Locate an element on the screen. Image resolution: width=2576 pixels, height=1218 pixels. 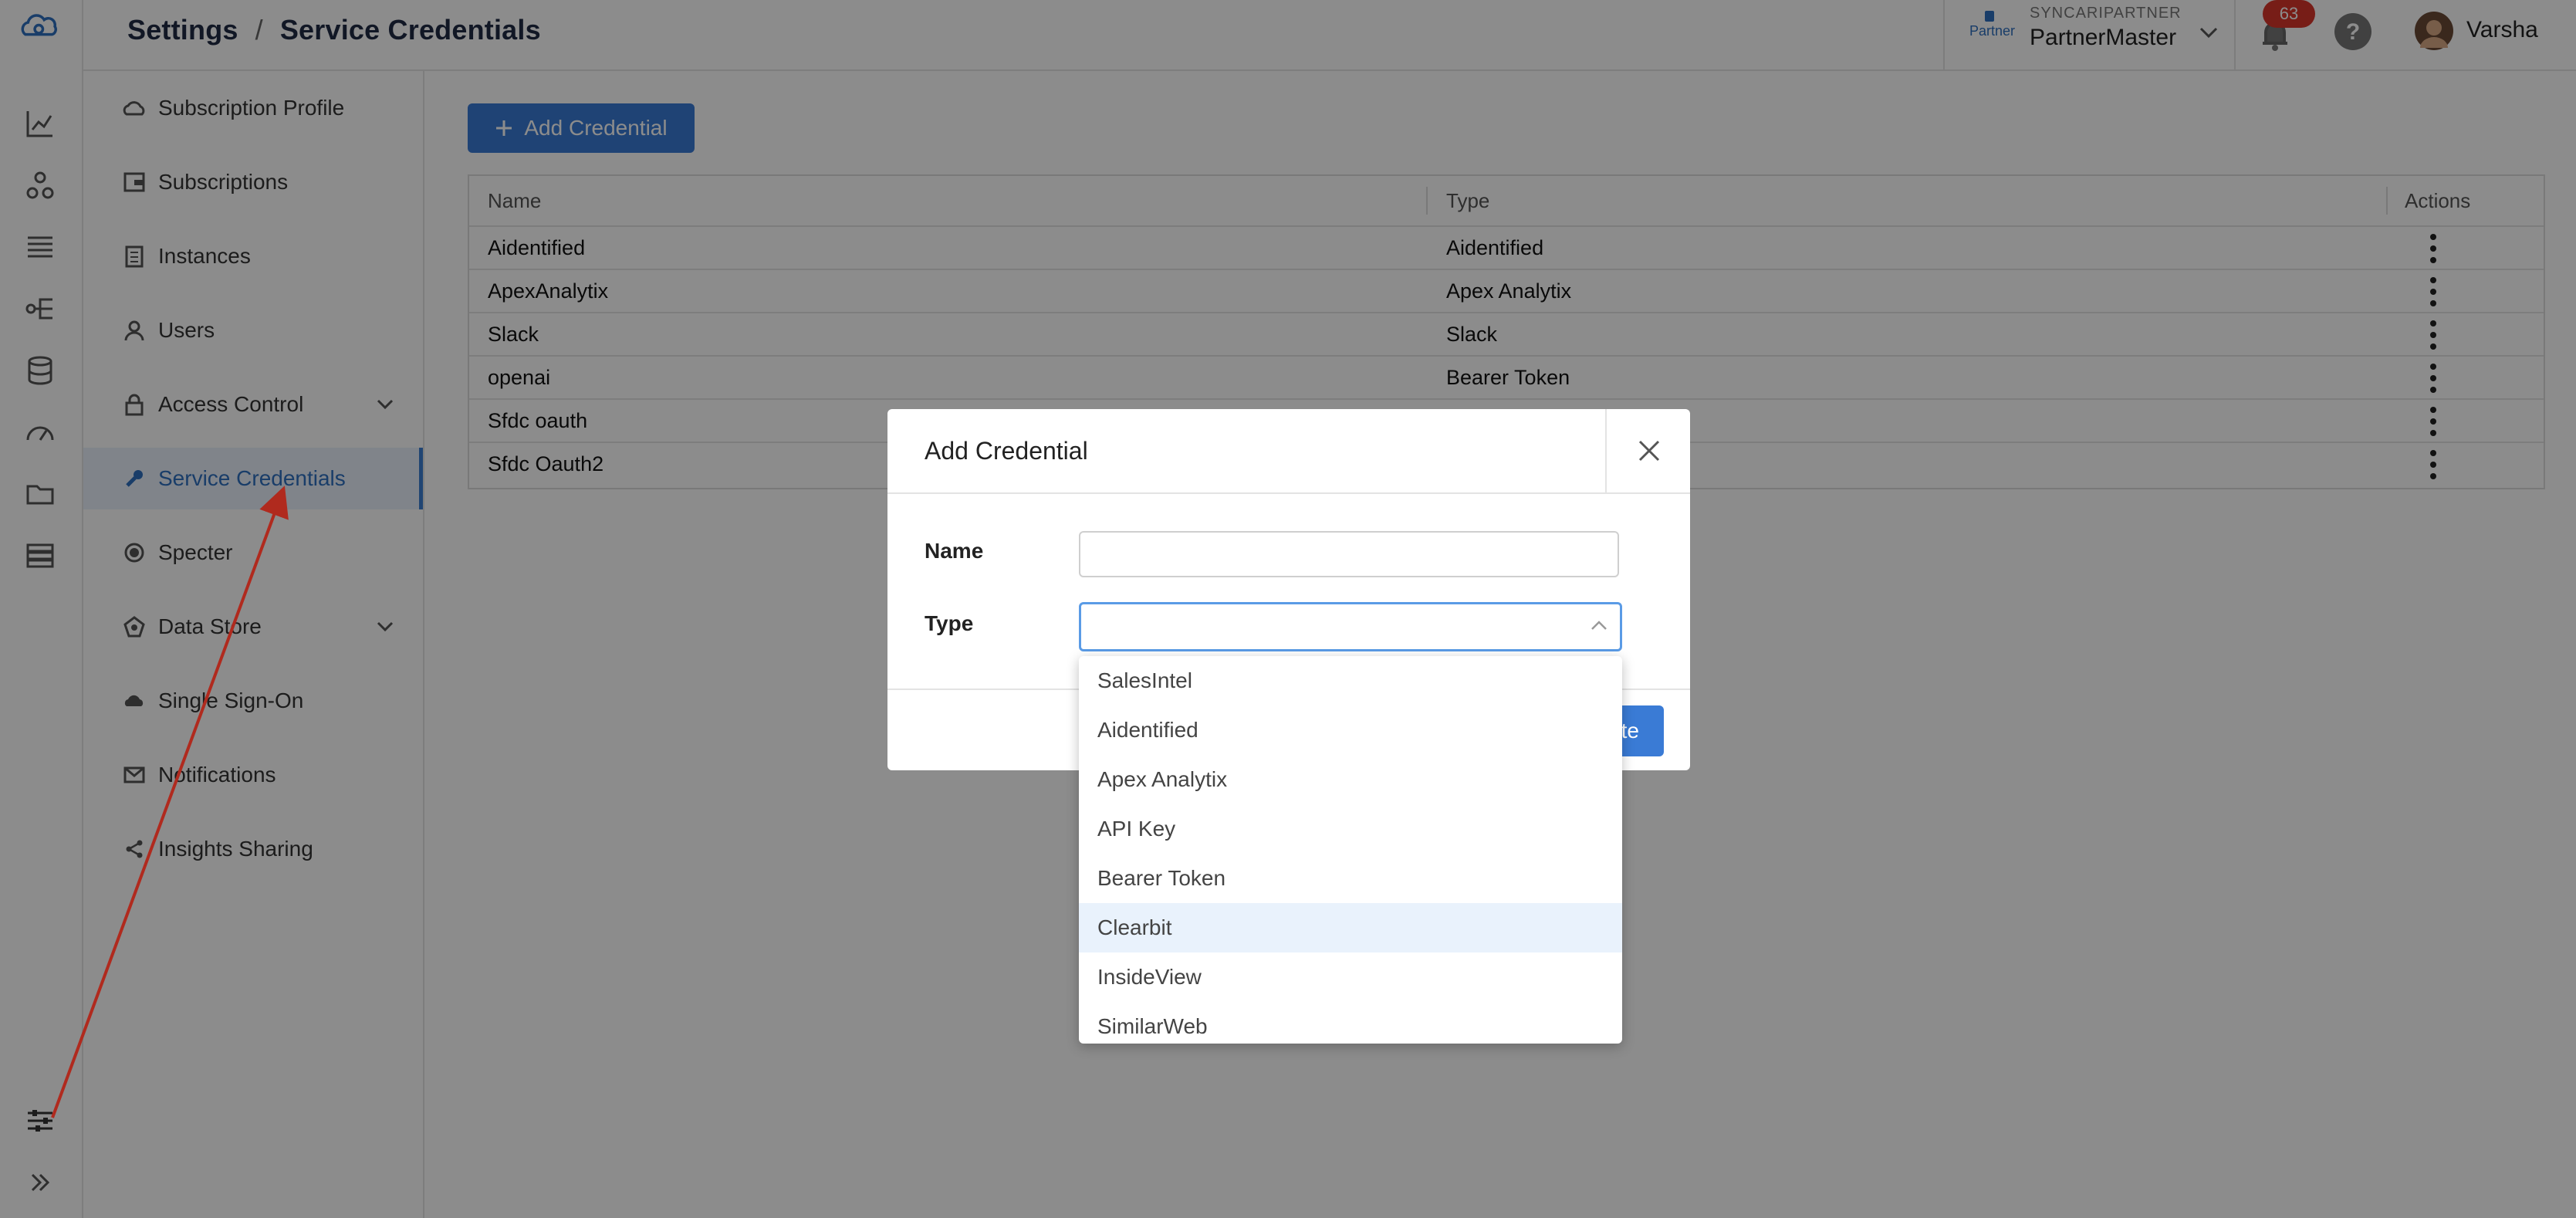
dropdown-option: InsideView is located at coordinates (1350, 977).